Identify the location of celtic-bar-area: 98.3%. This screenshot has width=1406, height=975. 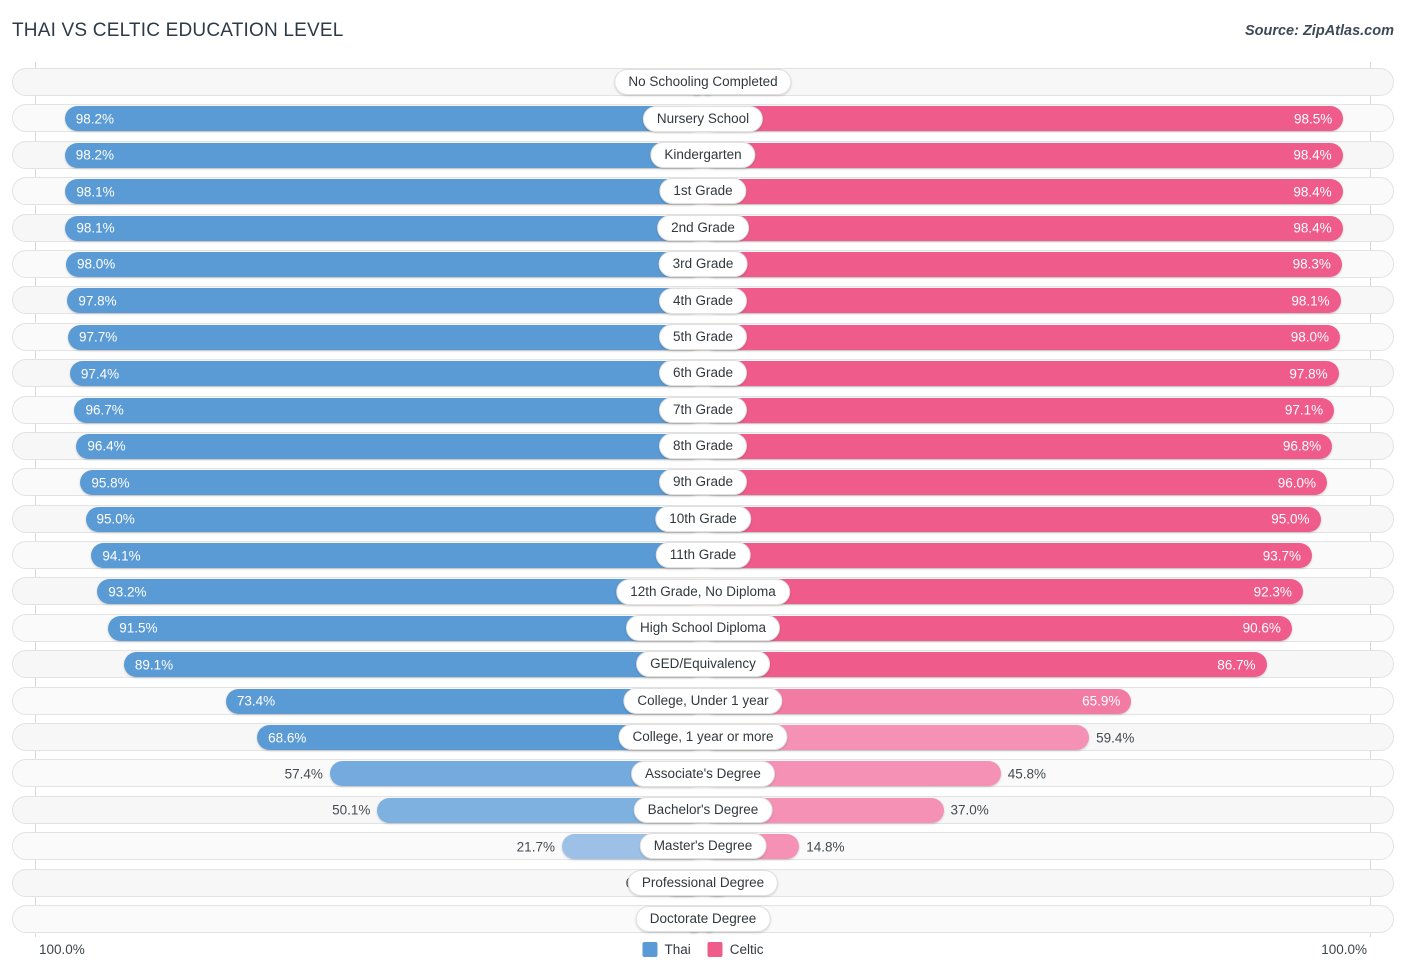
(1028, 264).